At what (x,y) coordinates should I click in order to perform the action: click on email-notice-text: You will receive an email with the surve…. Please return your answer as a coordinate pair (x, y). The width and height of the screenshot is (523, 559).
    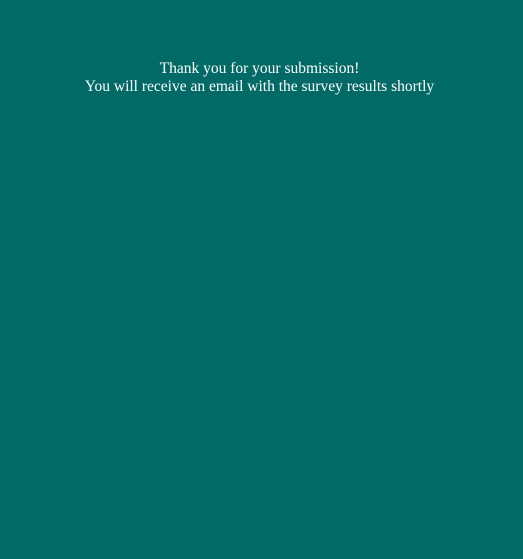
    Looking at the image, I should click on (259, 86).